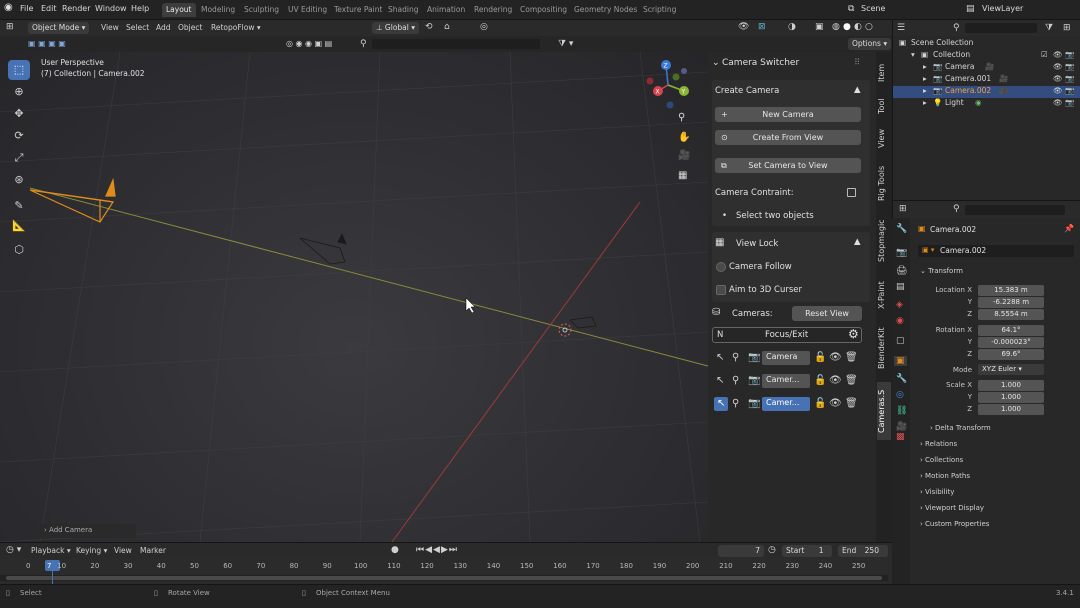 This screenshot has height=608, width=1080. What do you see at coordinates (309, 43) in the screenshot?
I see `material-icons: ◎ ◉ ◉ ▣ ▤` at bounding box center [309, 43].